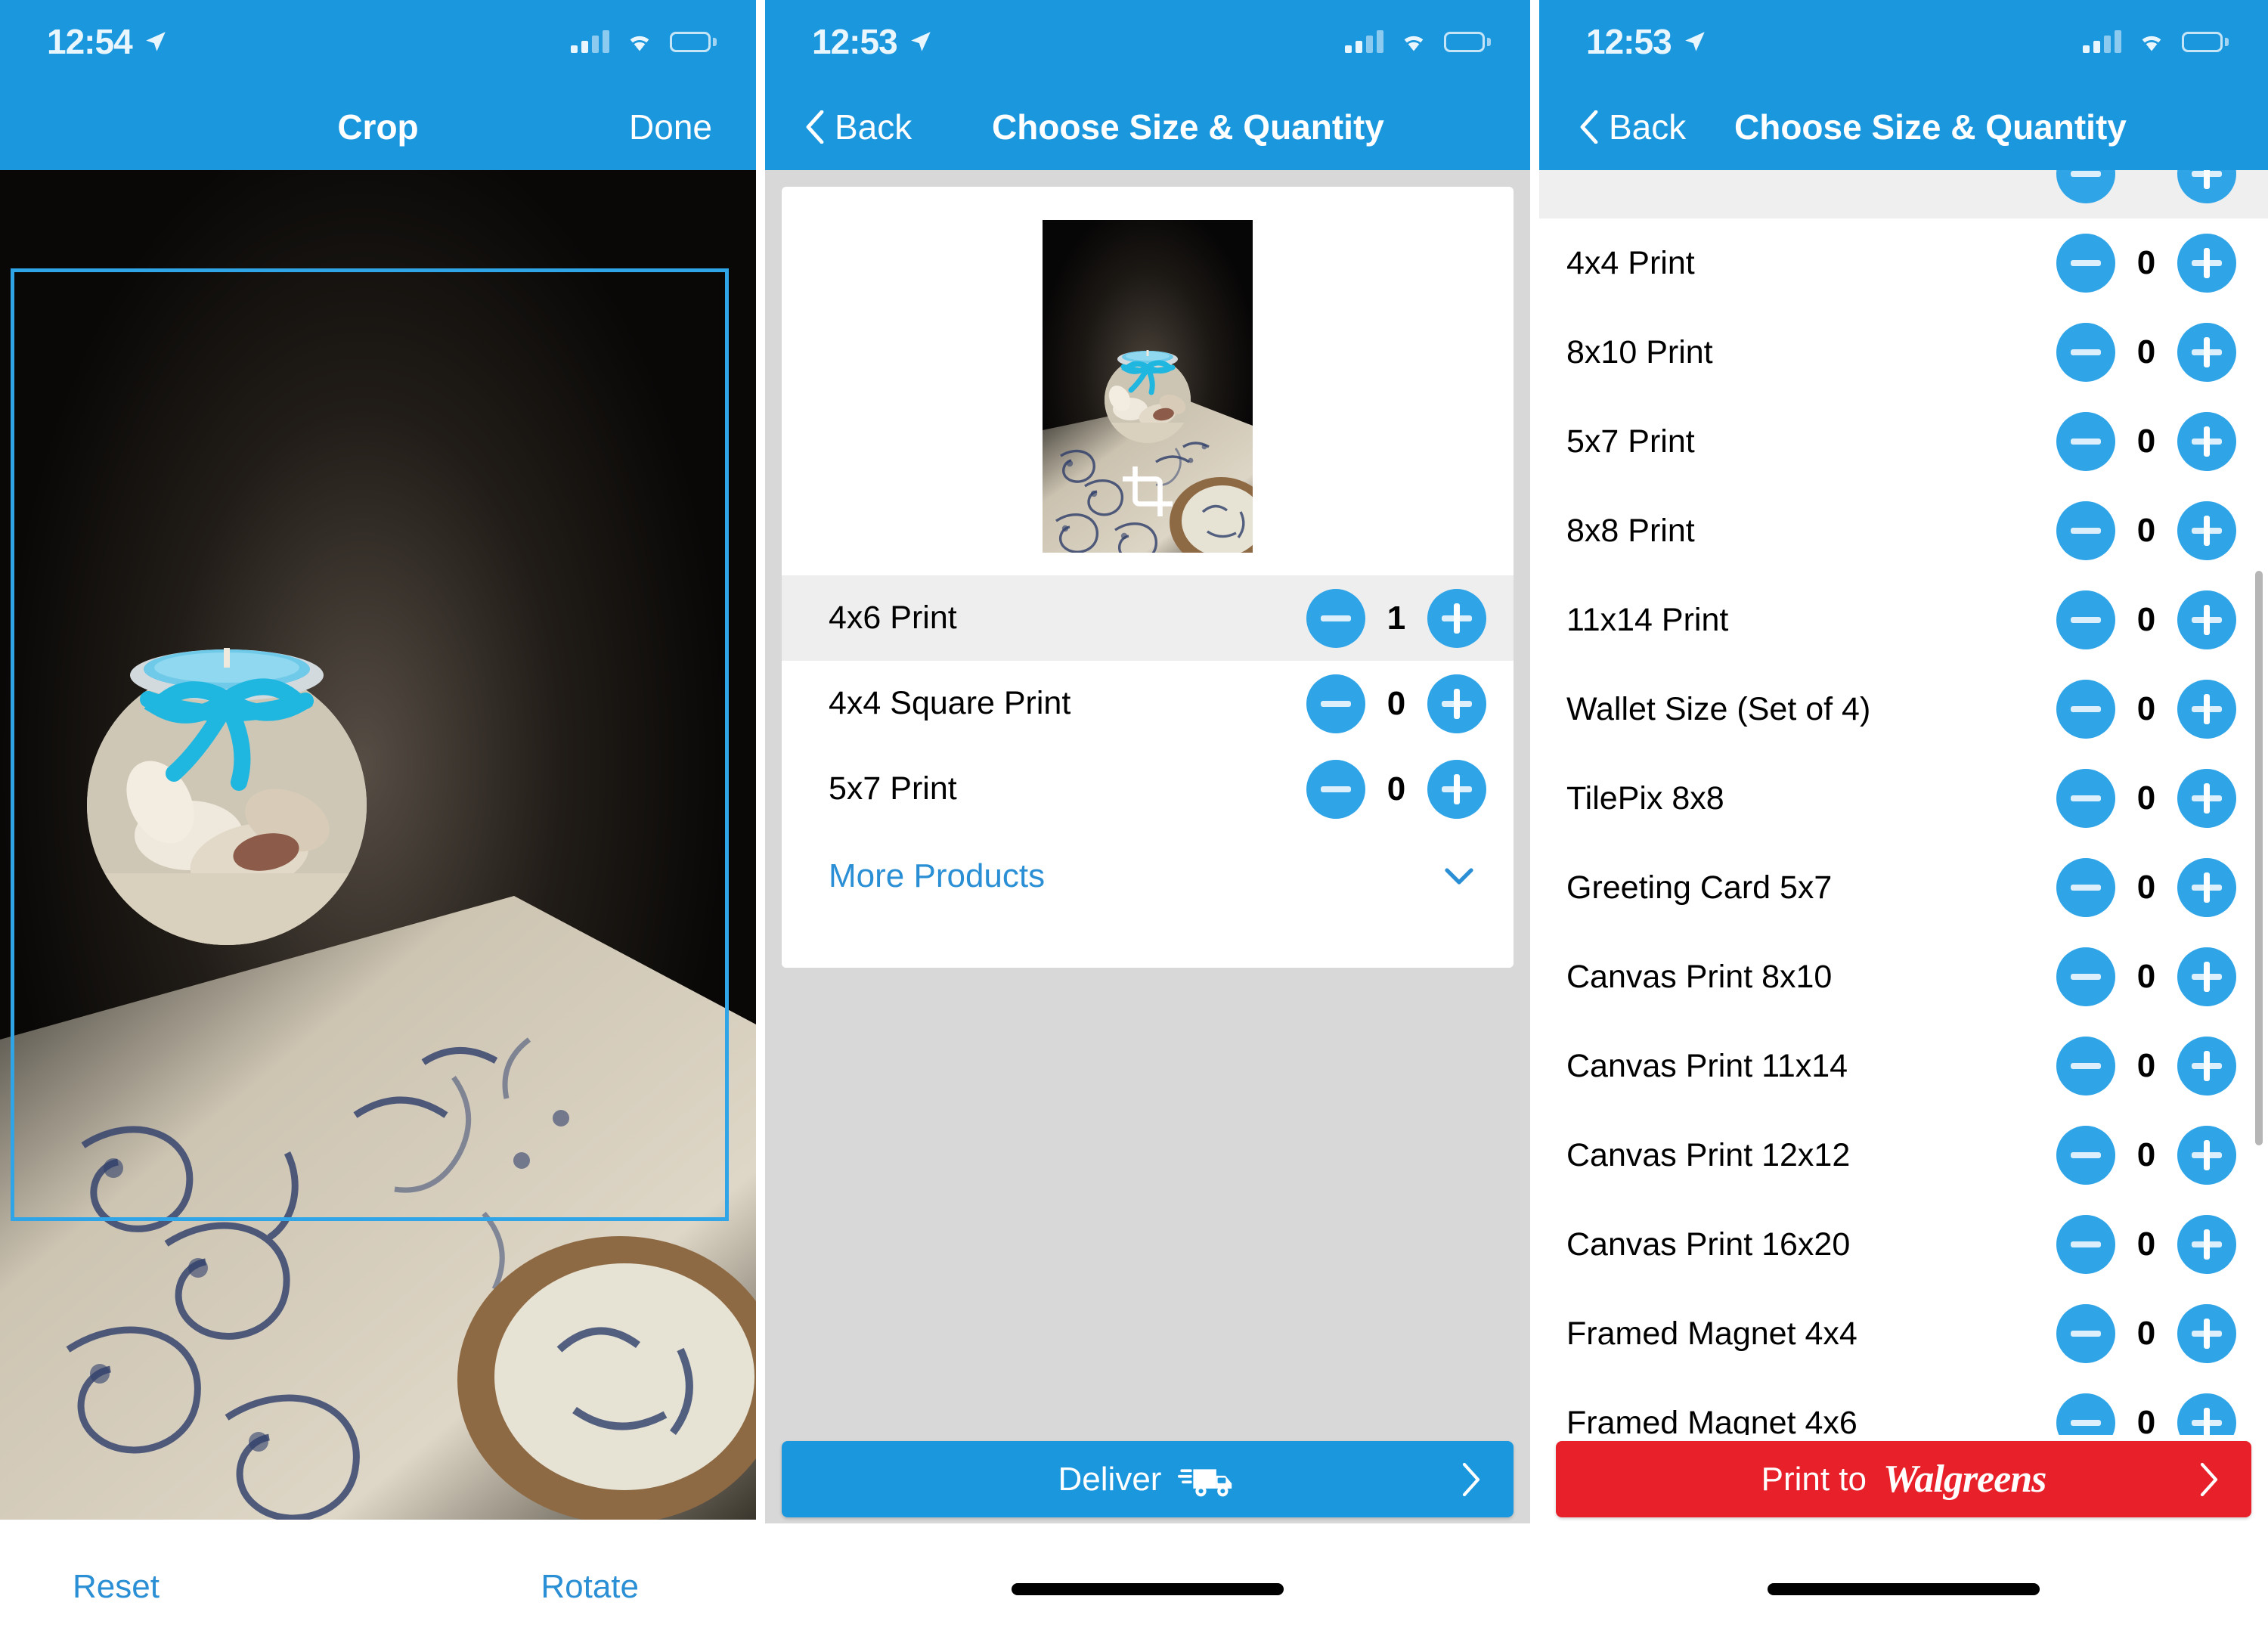 The image size is (2268, 1627). I want to click on home-bar-area, so click(1147, 1574).